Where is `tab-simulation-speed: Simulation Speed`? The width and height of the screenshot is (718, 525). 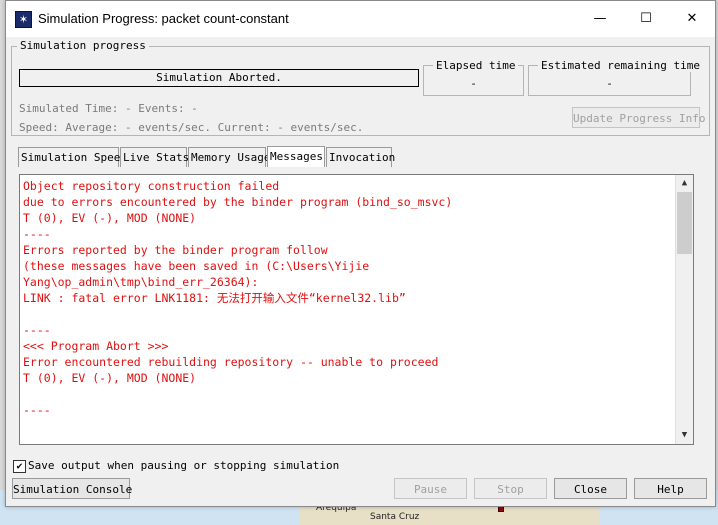 tab-simulation-speed: Simulation Speed is located at coordinates (72, 157).